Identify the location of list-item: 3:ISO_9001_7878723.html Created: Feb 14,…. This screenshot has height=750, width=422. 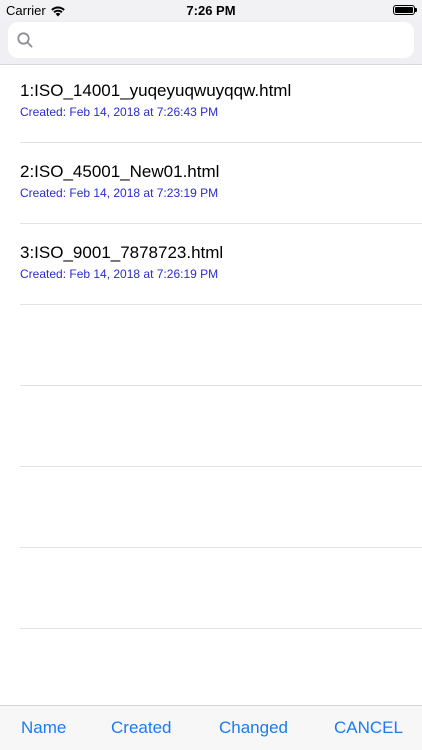
(211, 264).